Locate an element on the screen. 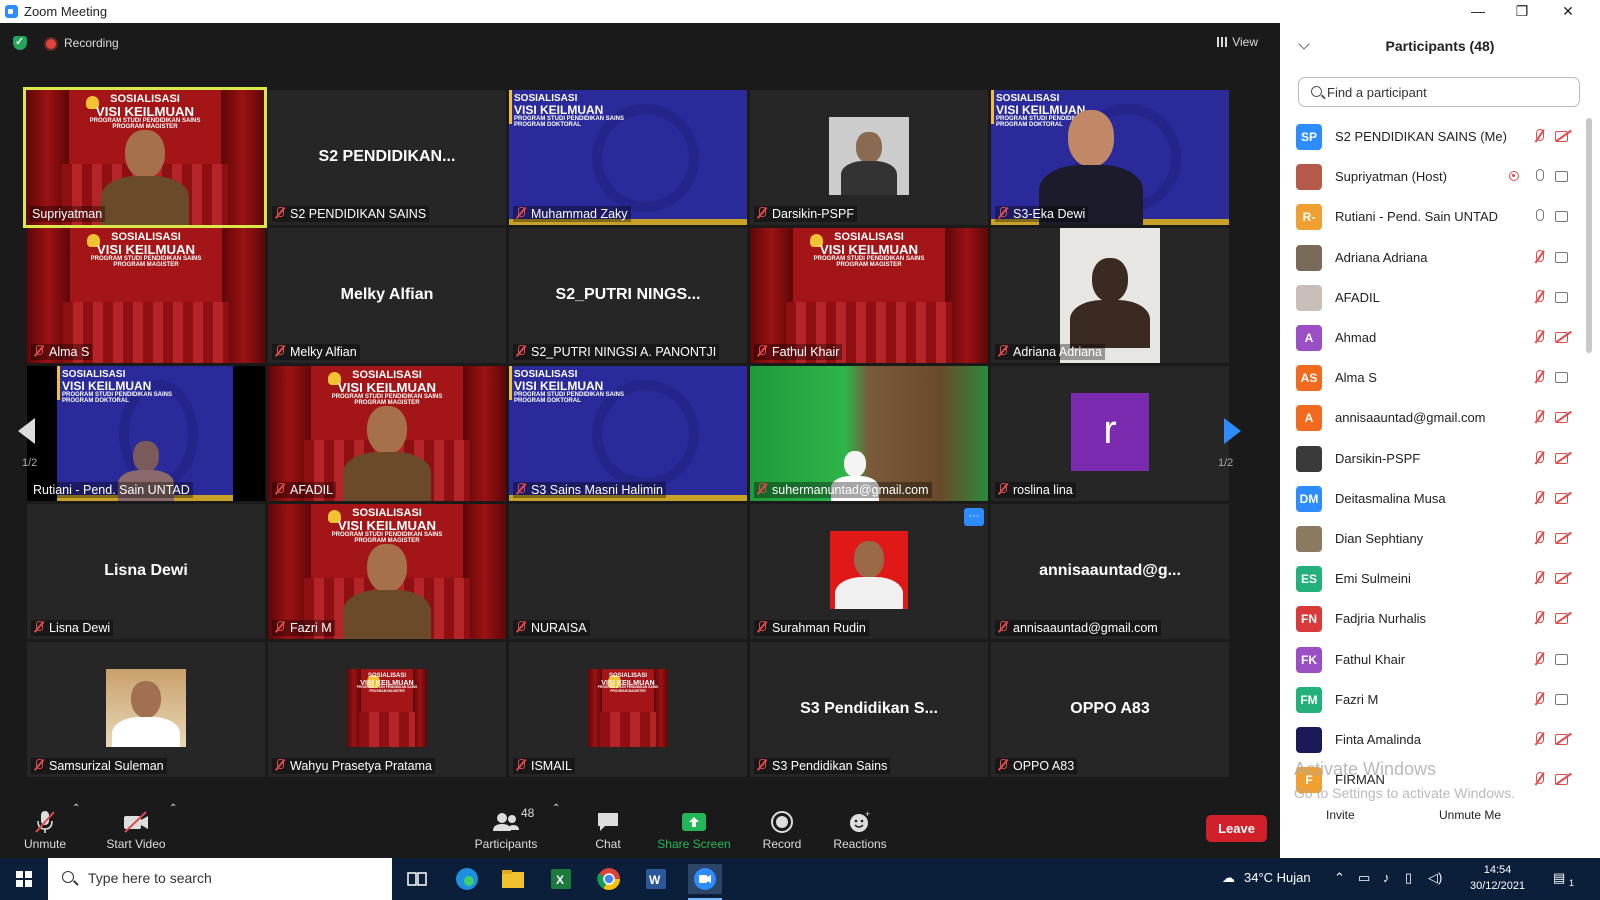  video-tile: S2 PENDIDIKAN... S2 PENDIDIKAN SAINS is located at coordinates (387, 157).